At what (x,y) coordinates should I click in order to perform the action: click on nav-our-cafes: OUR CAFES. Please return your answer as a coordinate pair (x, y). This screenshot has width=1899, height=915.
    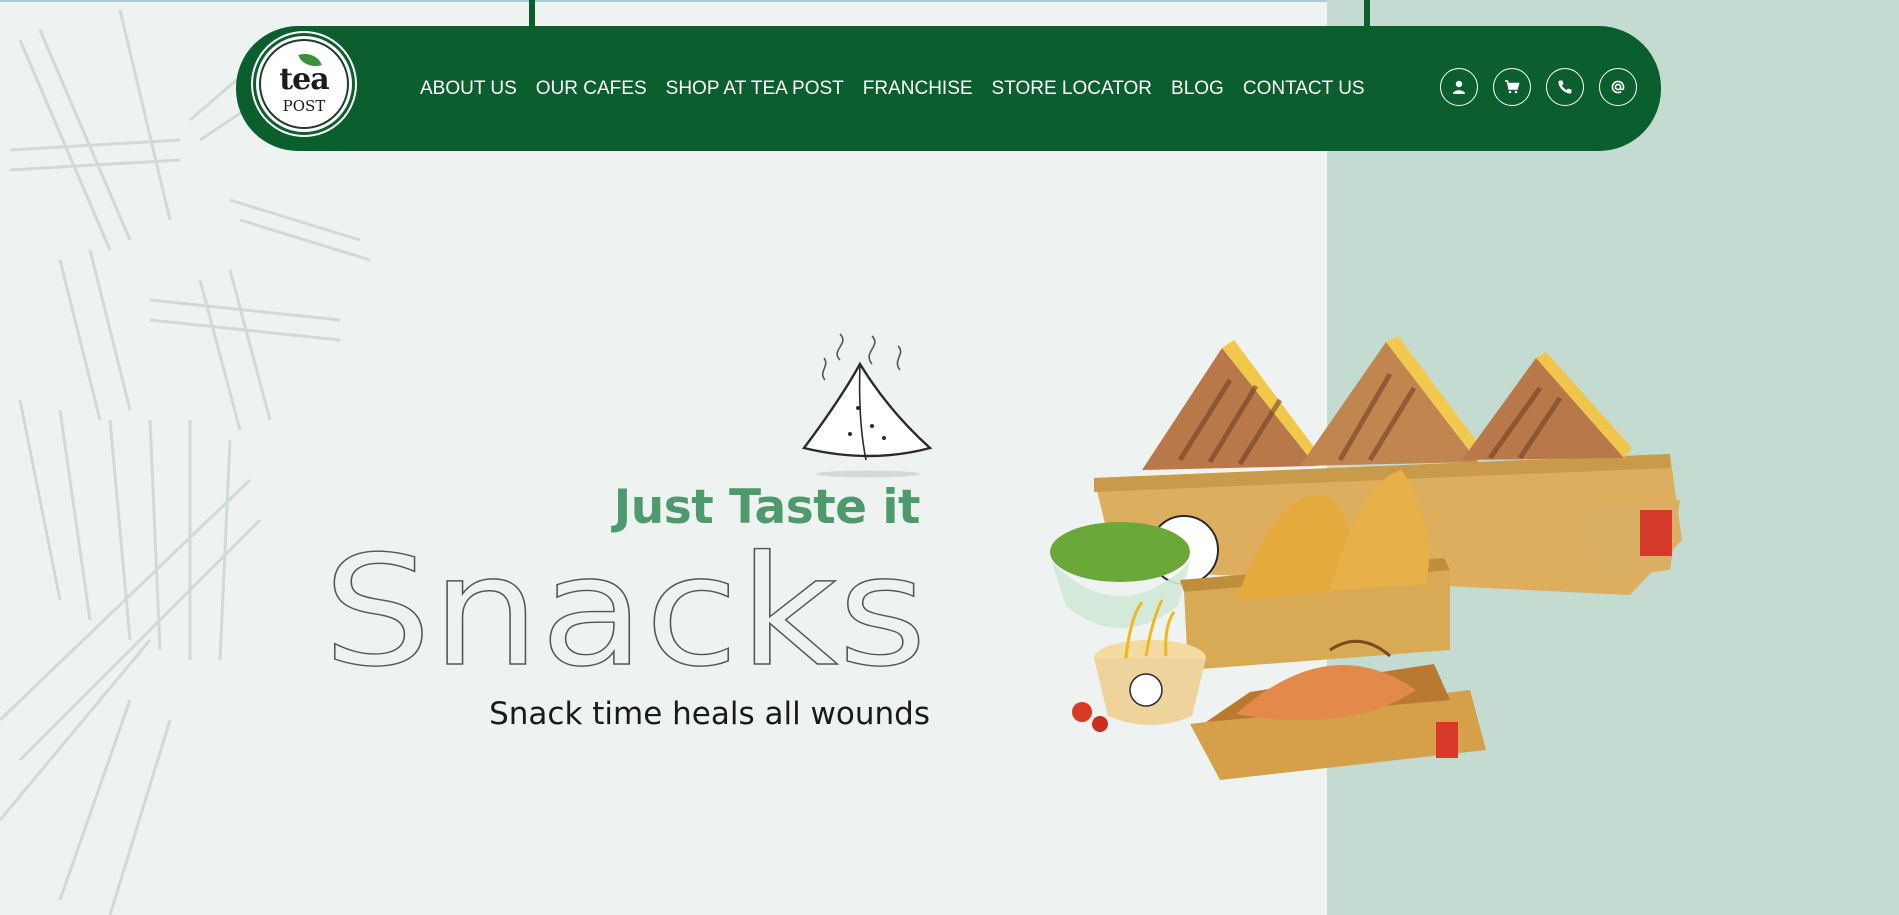
    Looking at the image, I should click on (591, 89).